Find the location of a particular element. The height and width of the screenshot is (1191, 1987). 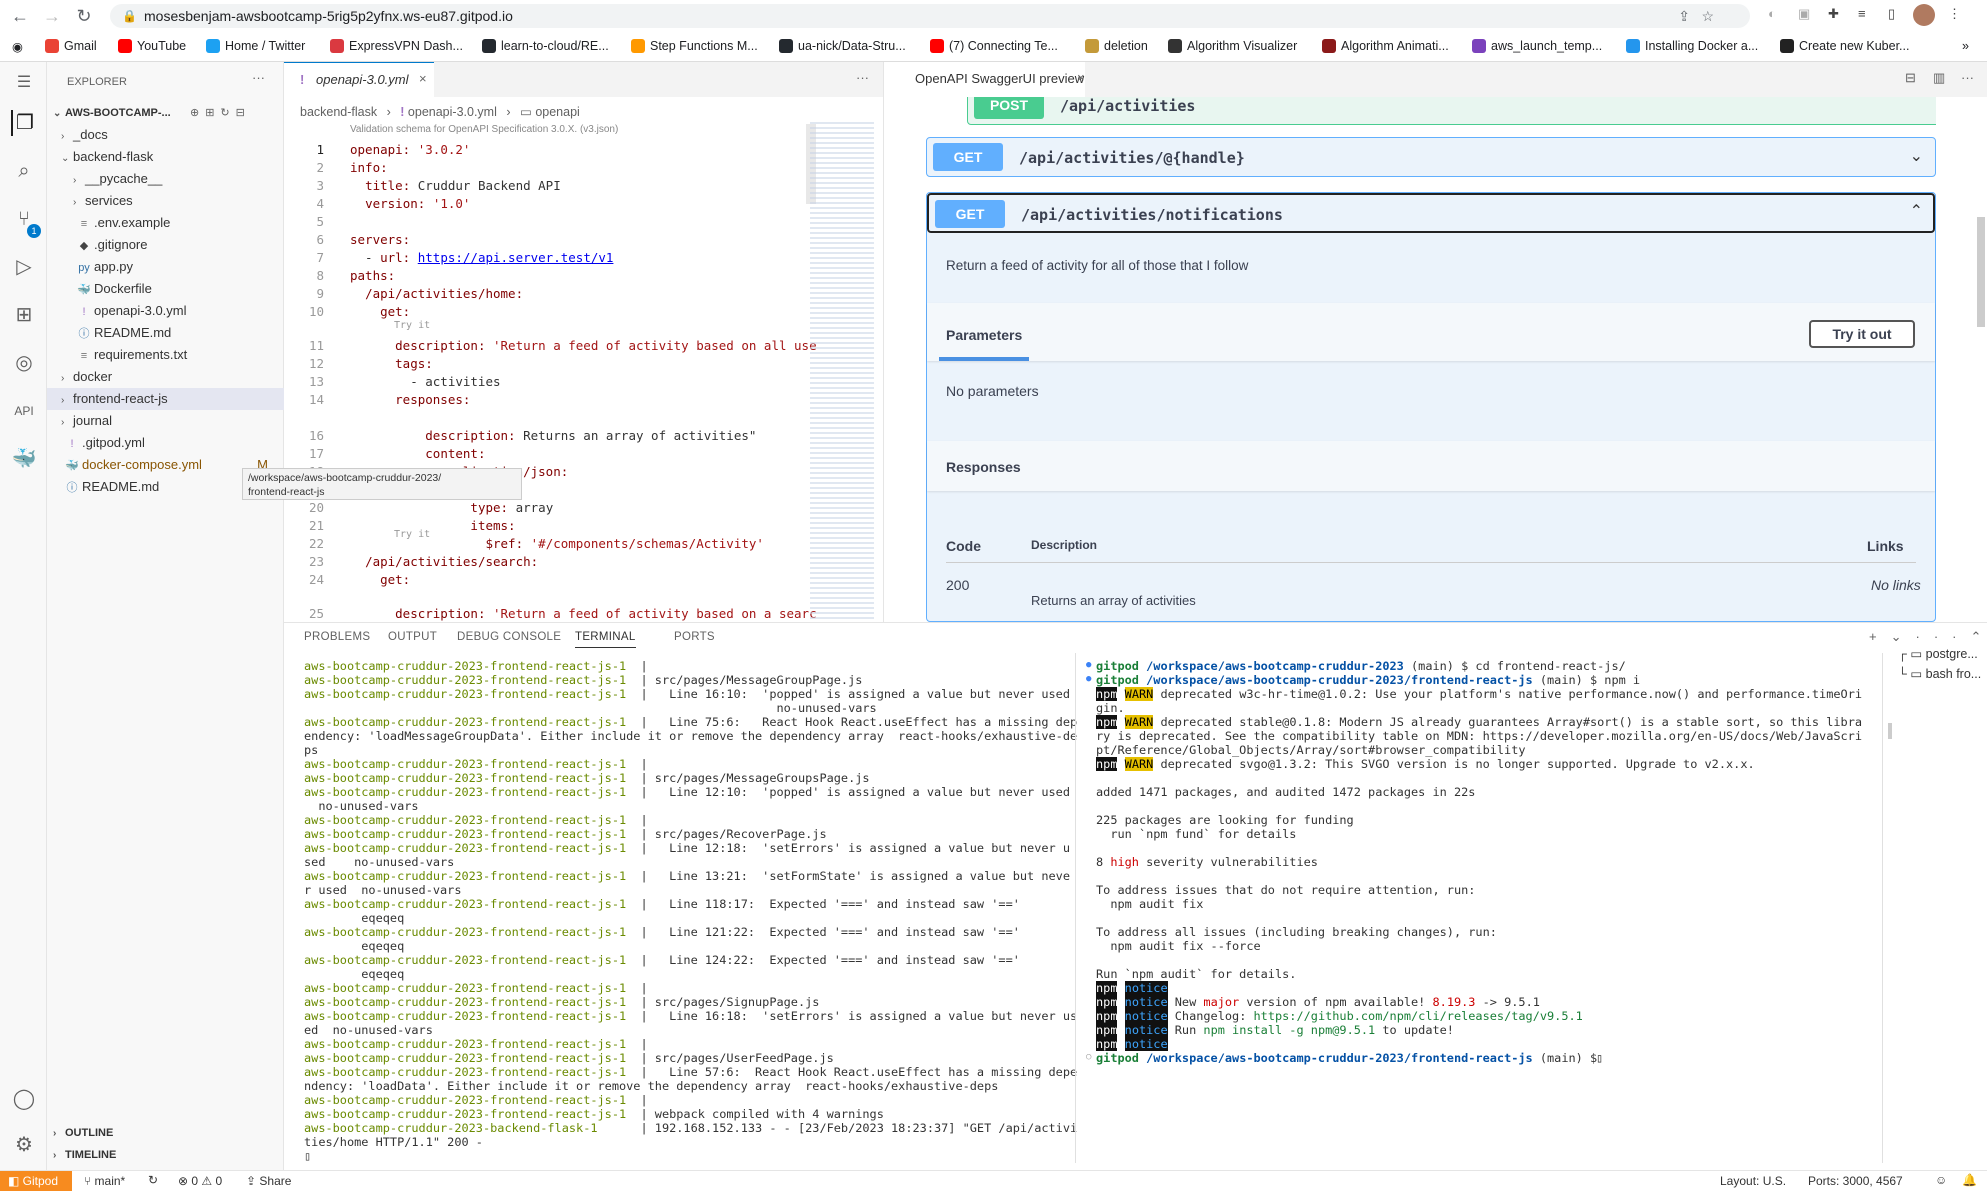

feedback-icon: ☺ is located at coordinates (1941, 1180).